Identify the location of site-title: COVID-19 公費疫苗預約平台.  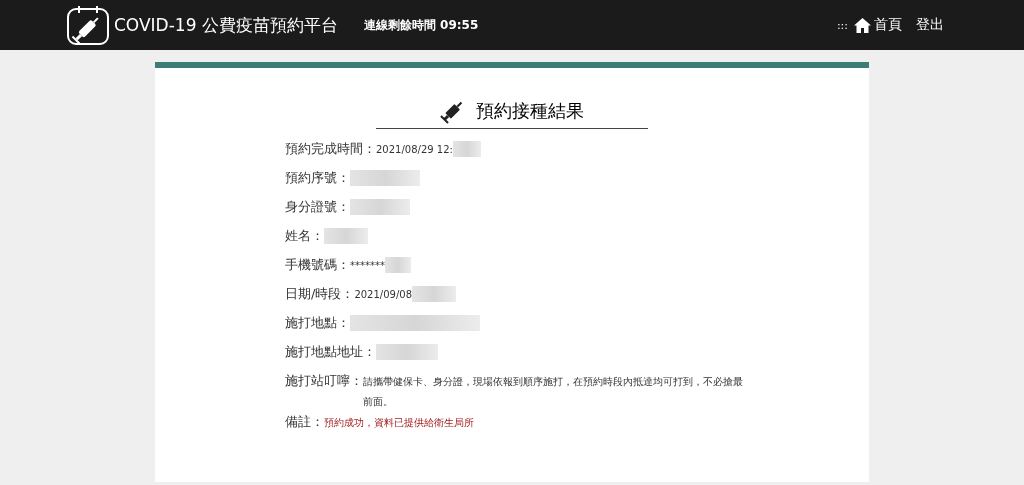
(226, 25).